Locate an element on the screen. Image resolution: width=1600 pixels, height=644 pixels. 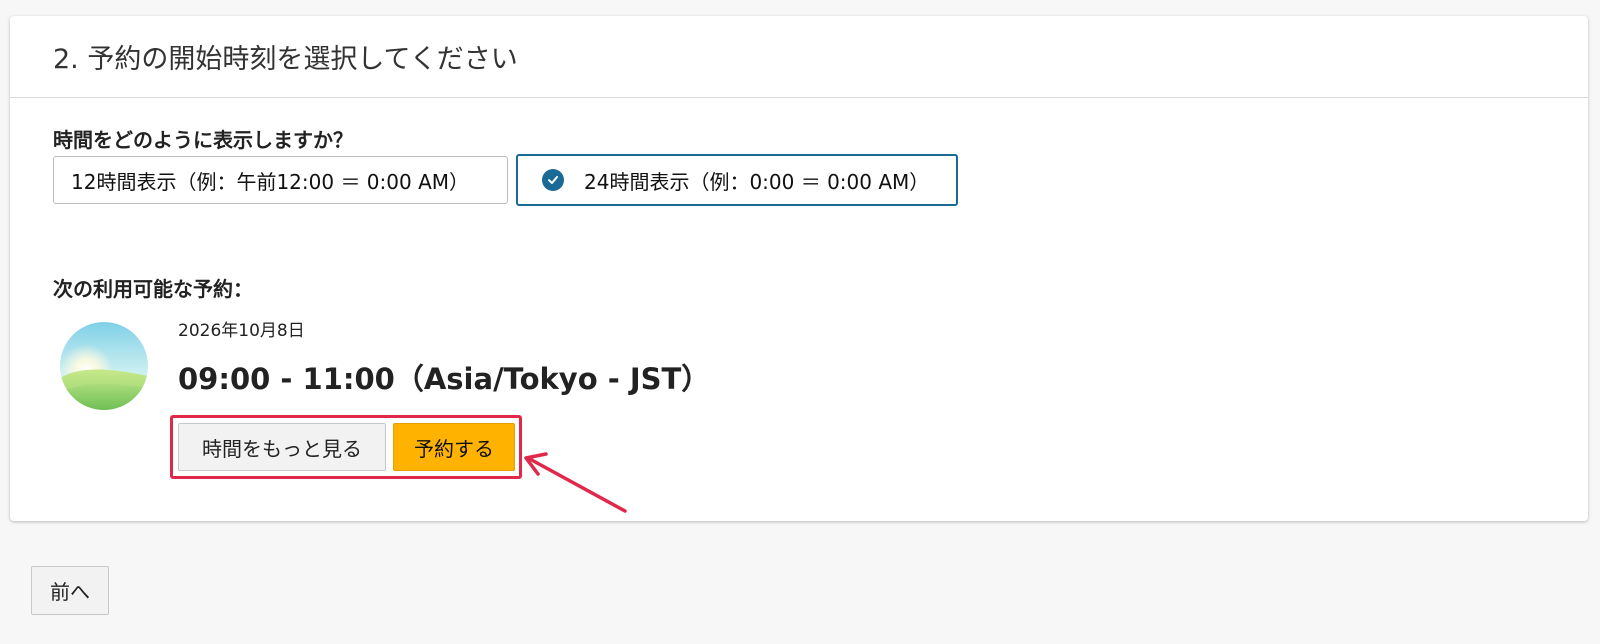
option-24-hour: 24時間表示（例：0:00 ＝ 0:00 AM） is located at coordinates (737, 180).